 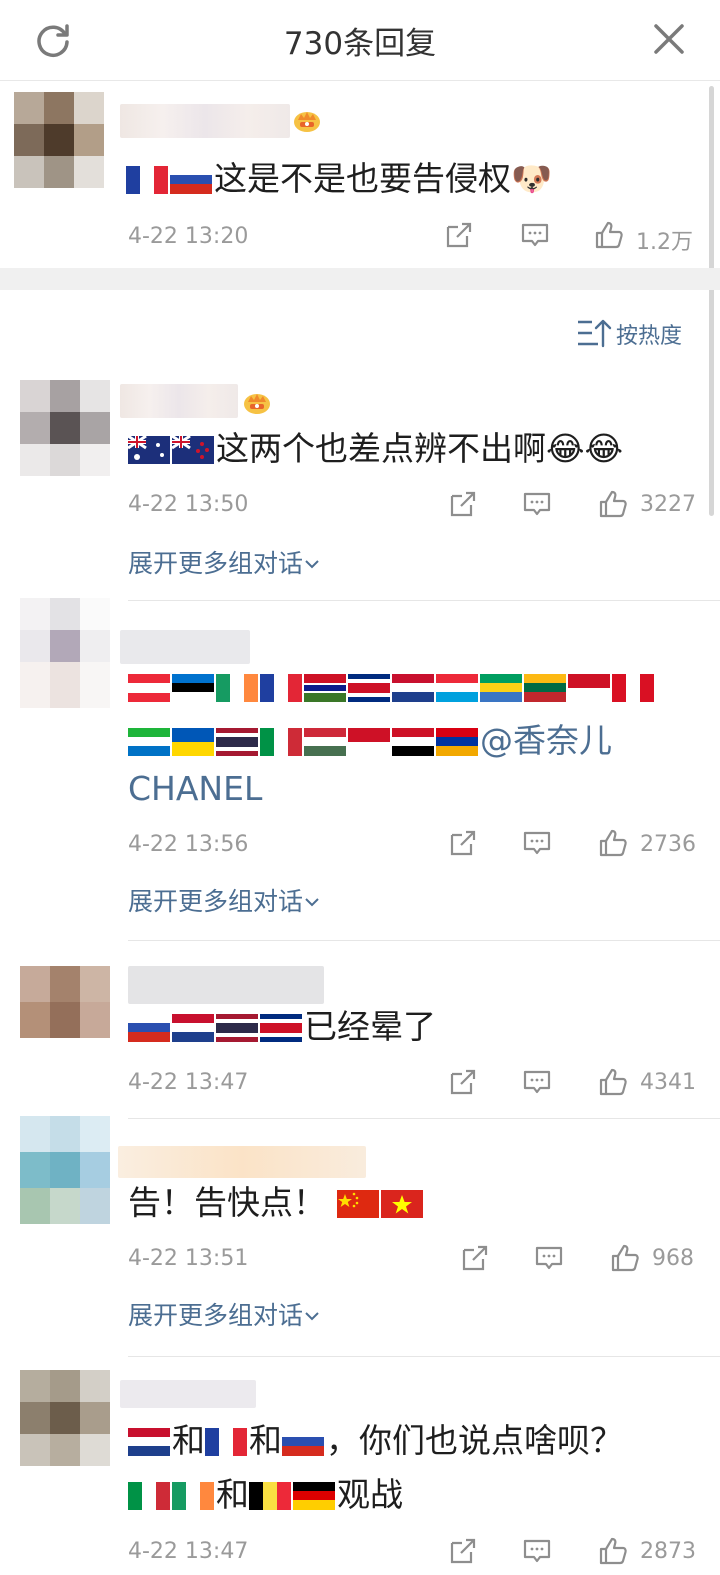 What do you see at coordinates (594, 333) in the screenshot?
I see `sort-icon` at bounding box center [594, 333].